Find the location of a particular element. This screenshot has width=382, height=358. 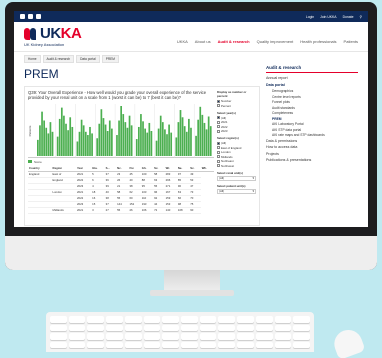

region-option: Northwest is located at coordinates (236, 166).